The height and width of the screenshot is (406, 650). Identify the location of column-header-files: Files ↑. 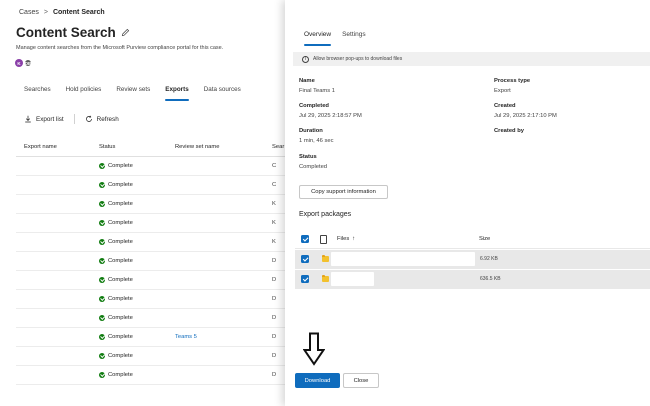
(346, 239).